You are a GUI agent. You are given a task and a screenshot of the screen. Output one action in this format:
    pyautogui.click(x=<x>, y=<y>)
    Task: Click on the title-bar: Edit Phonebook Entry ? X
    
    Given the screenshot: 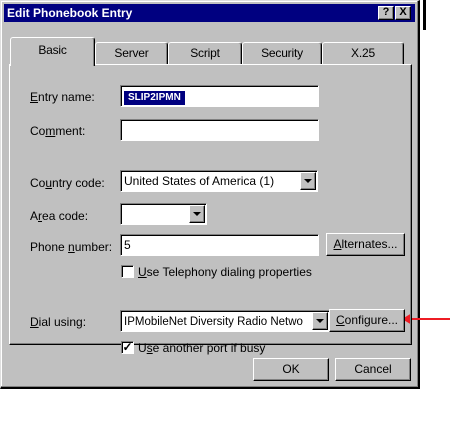 What is the action you would take?
    pyautogui.click(x=209, y=13)
    